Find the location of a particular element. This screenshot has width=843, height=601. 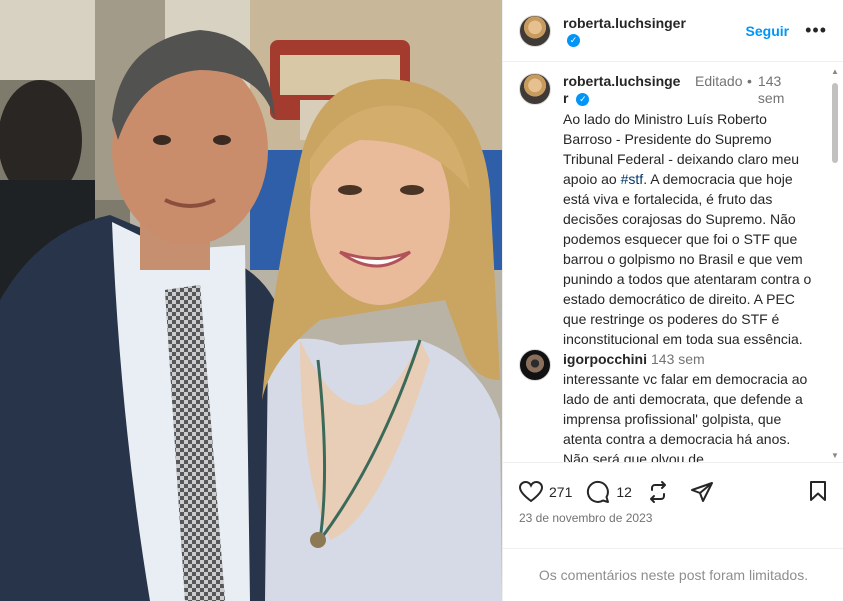

bookmark-icon is located at coordinates (818, 491).